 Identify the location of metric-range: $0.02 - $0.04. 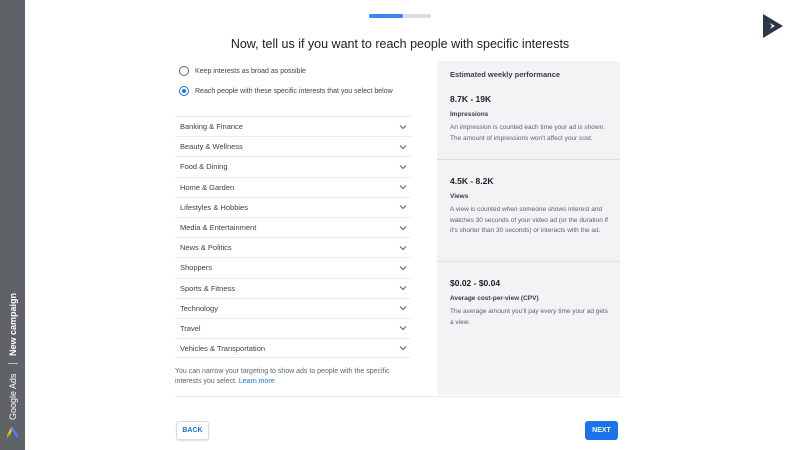
(475, 283).